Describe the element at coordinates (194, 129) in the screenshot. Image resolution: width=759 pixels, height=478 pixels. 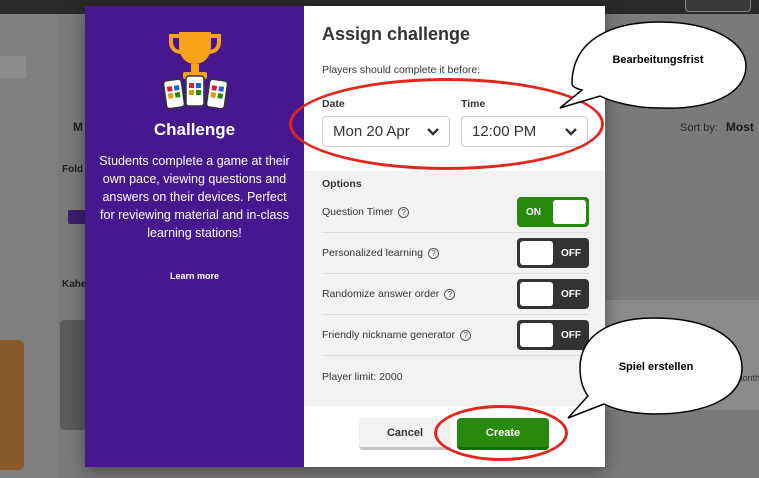
I see `challenge-title: Challenge` at that location.